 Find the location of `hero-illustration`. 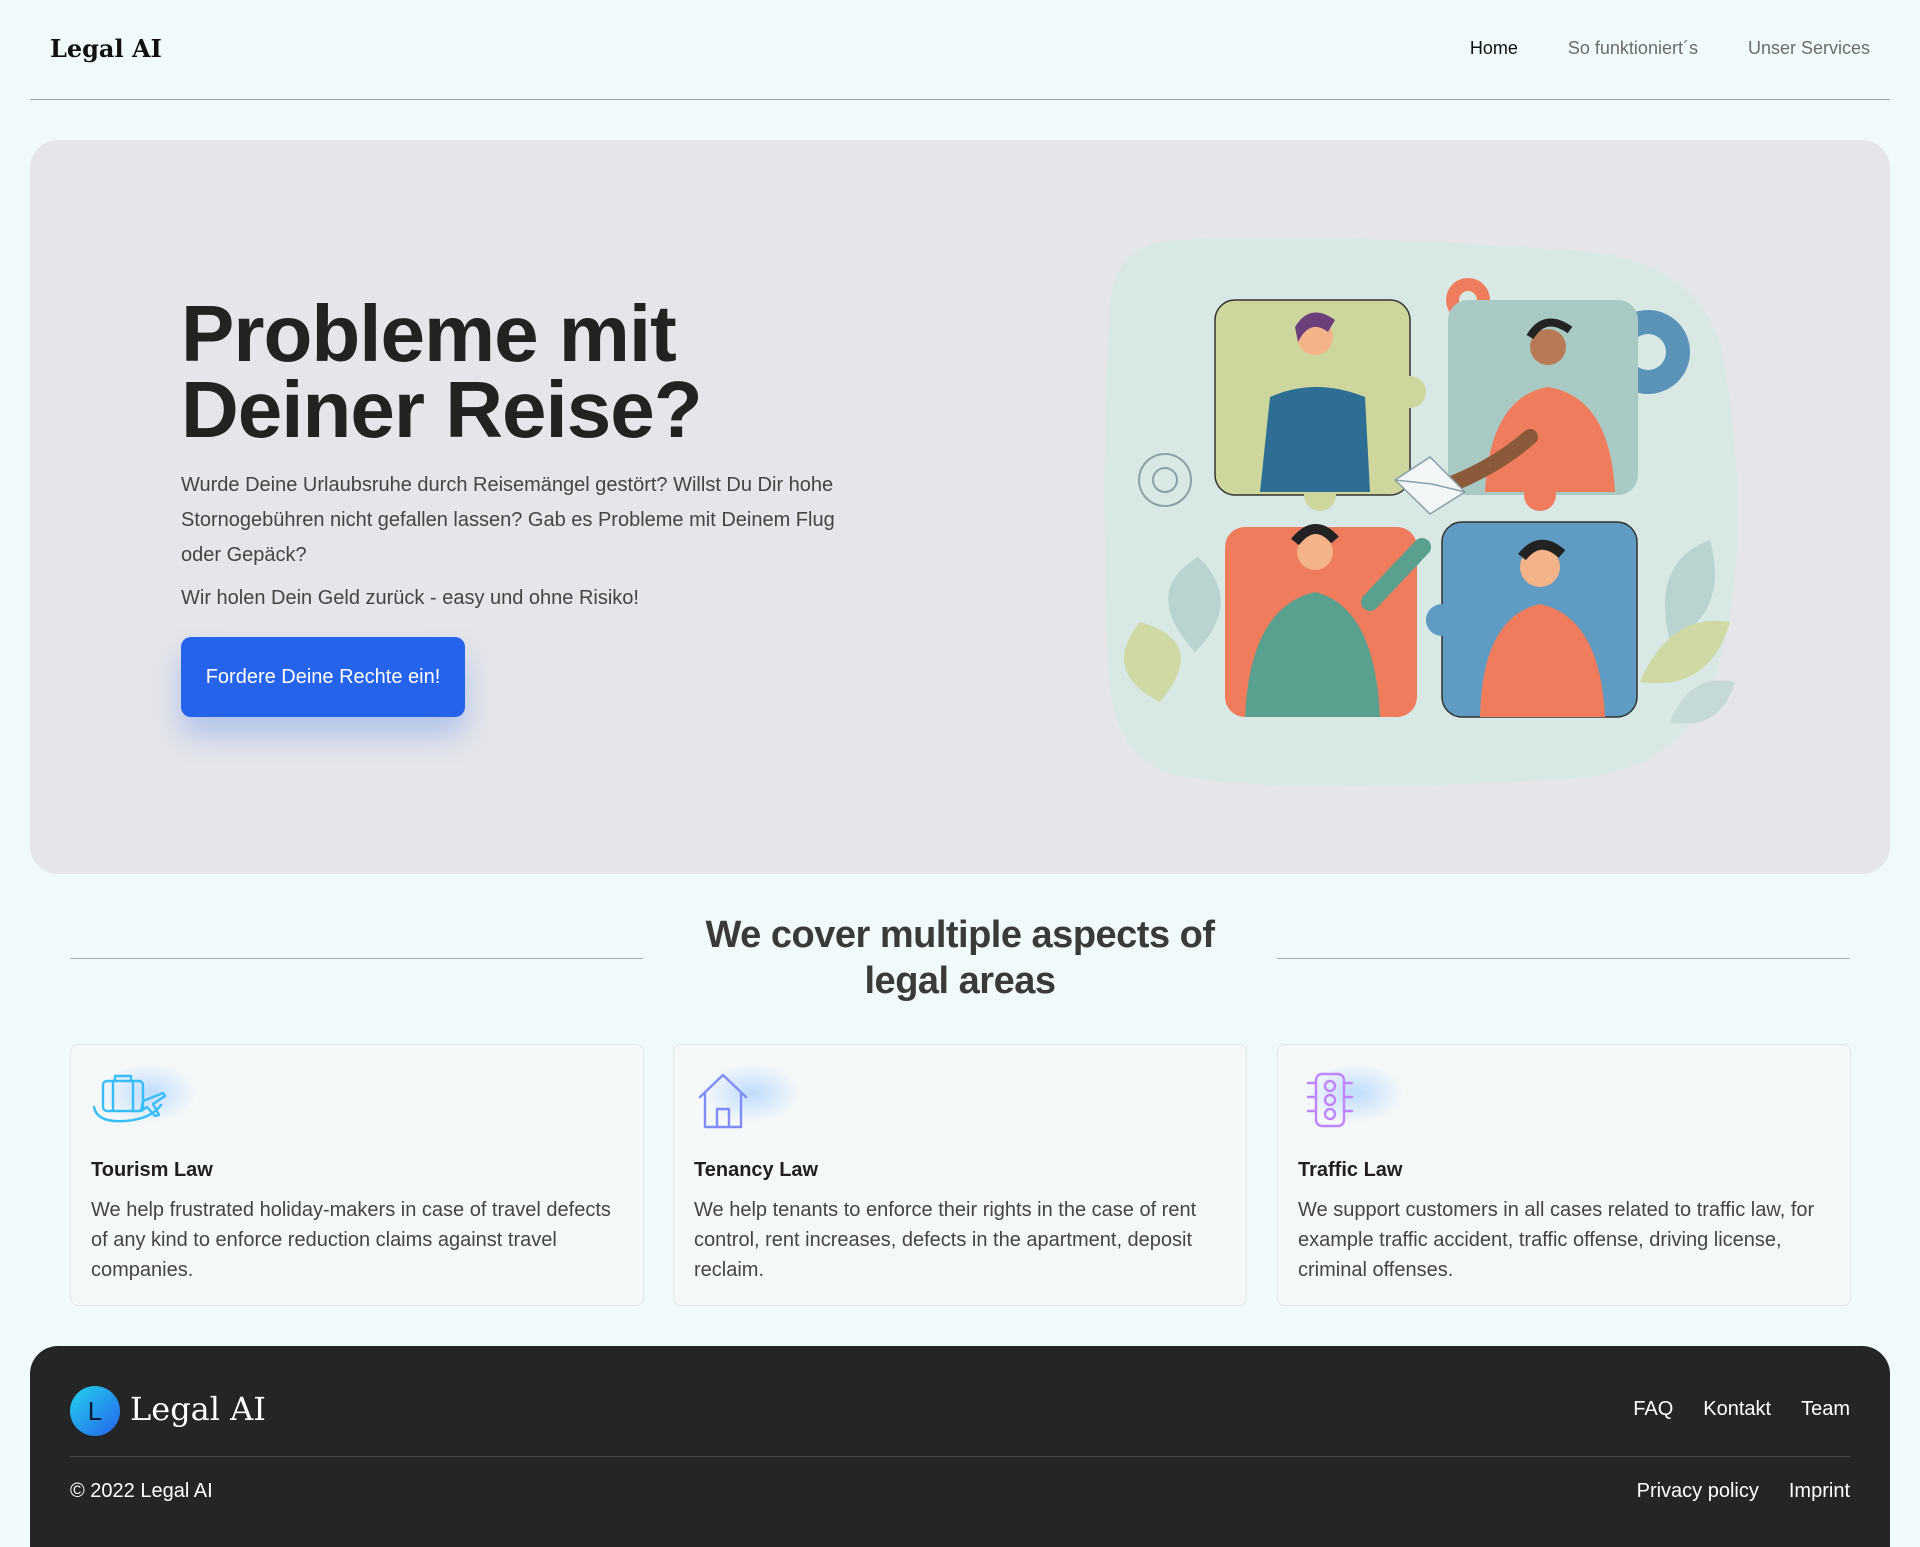

hero-illustration is located at coordinates (1421, 512).